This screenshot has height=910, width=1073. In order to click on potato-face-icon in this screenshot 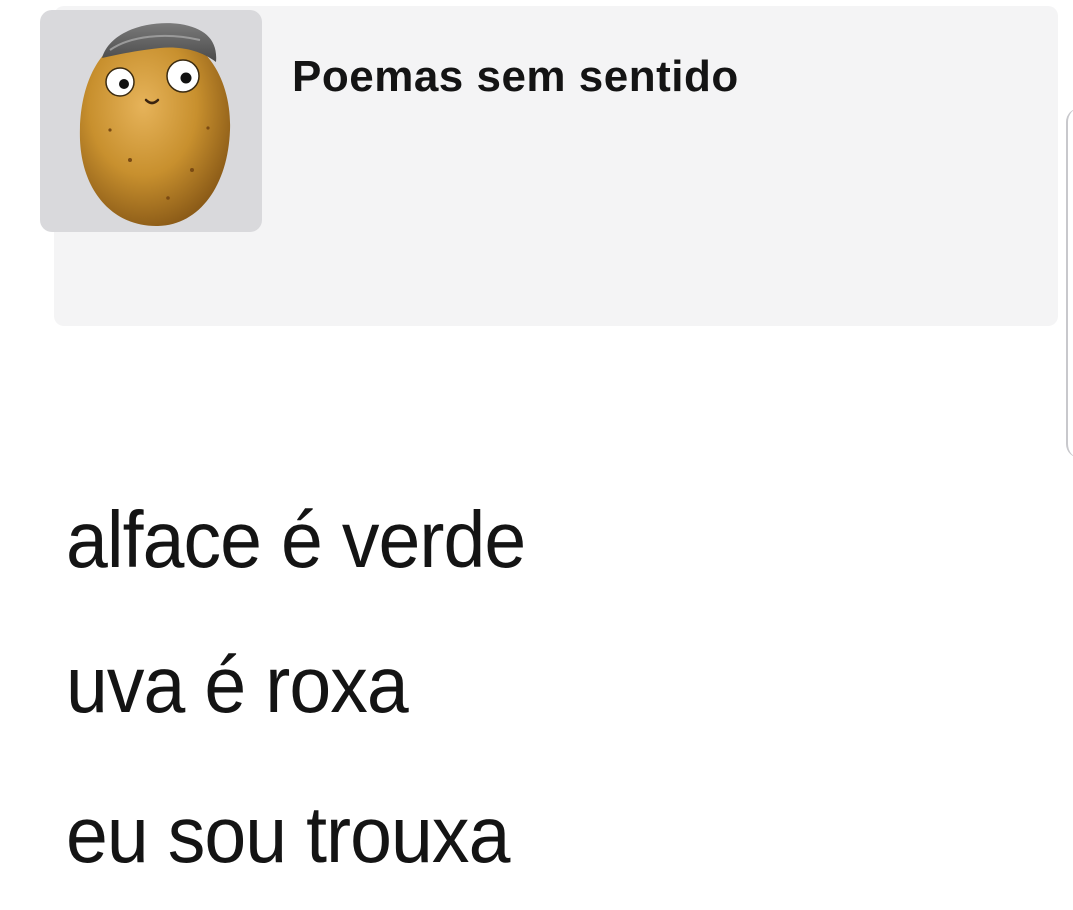, I will do `click(155, 125)`.